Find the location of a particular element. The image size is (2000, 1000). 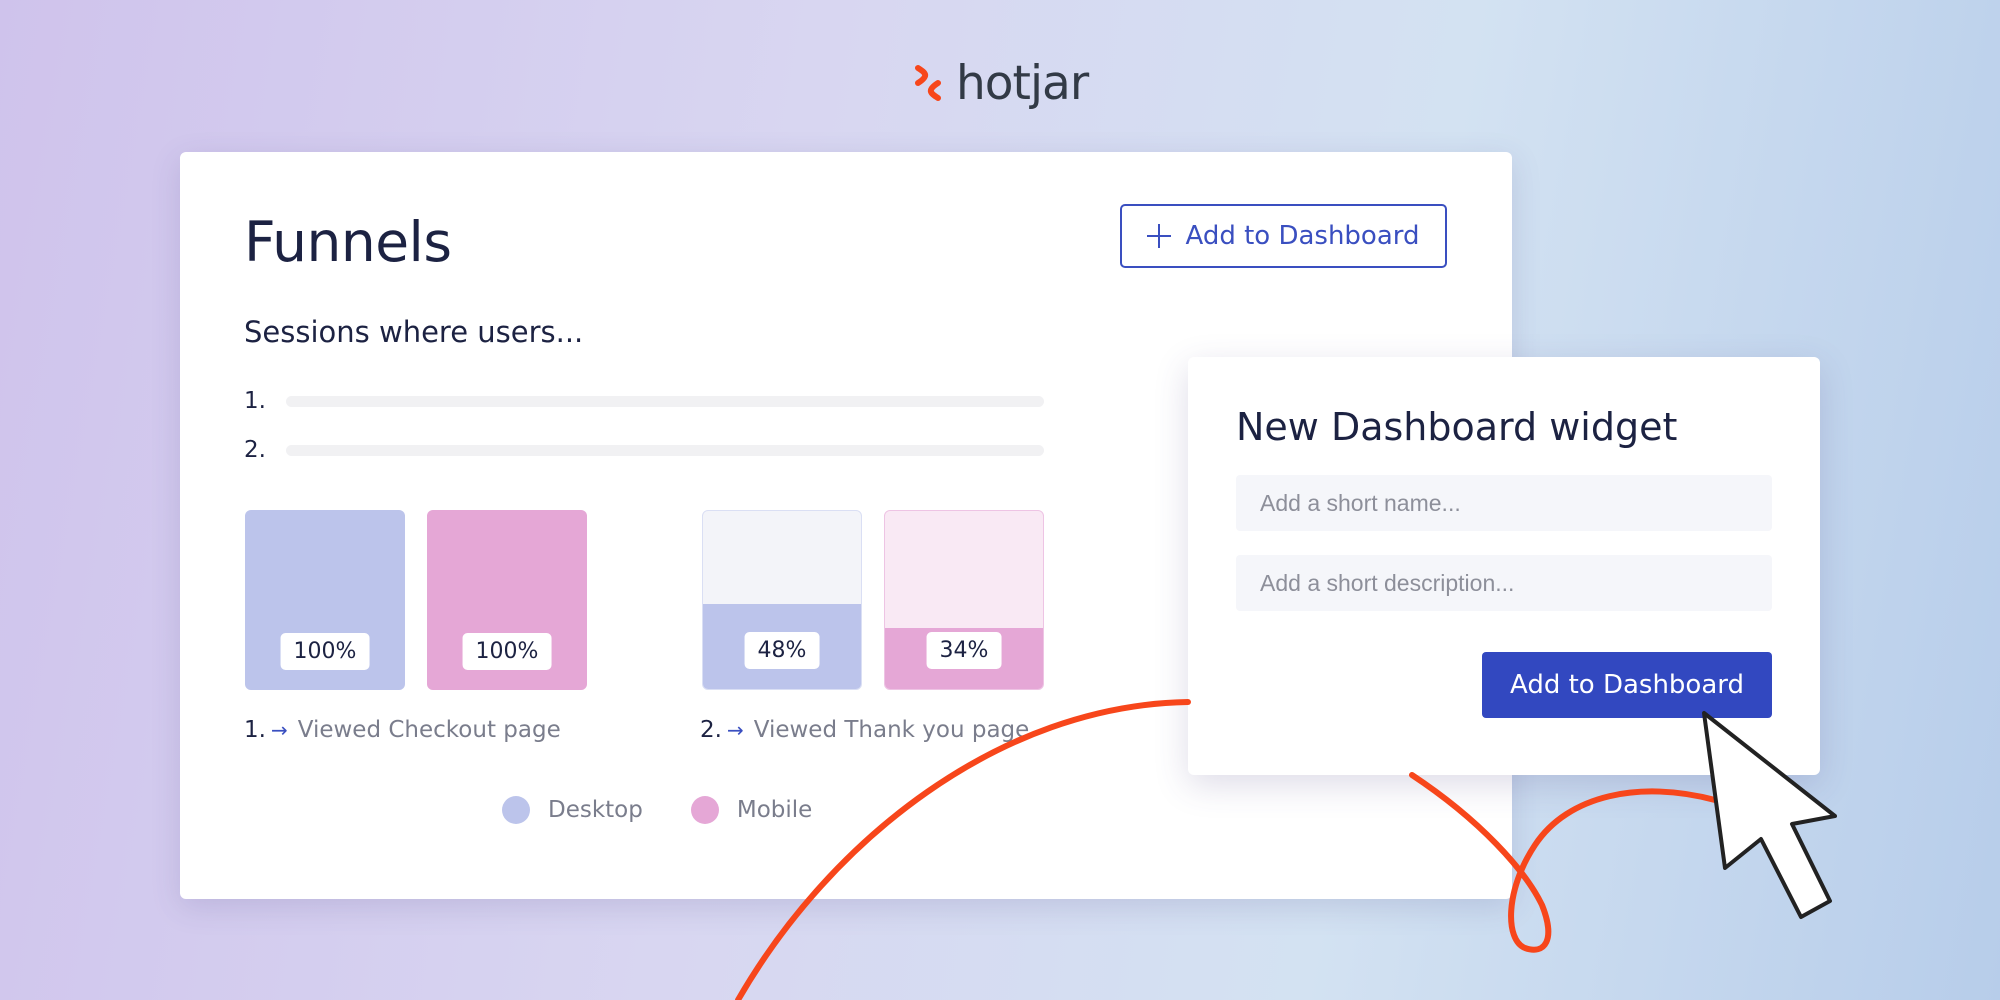

bar-percent-label: 34% is located at coordinates (964, 650).